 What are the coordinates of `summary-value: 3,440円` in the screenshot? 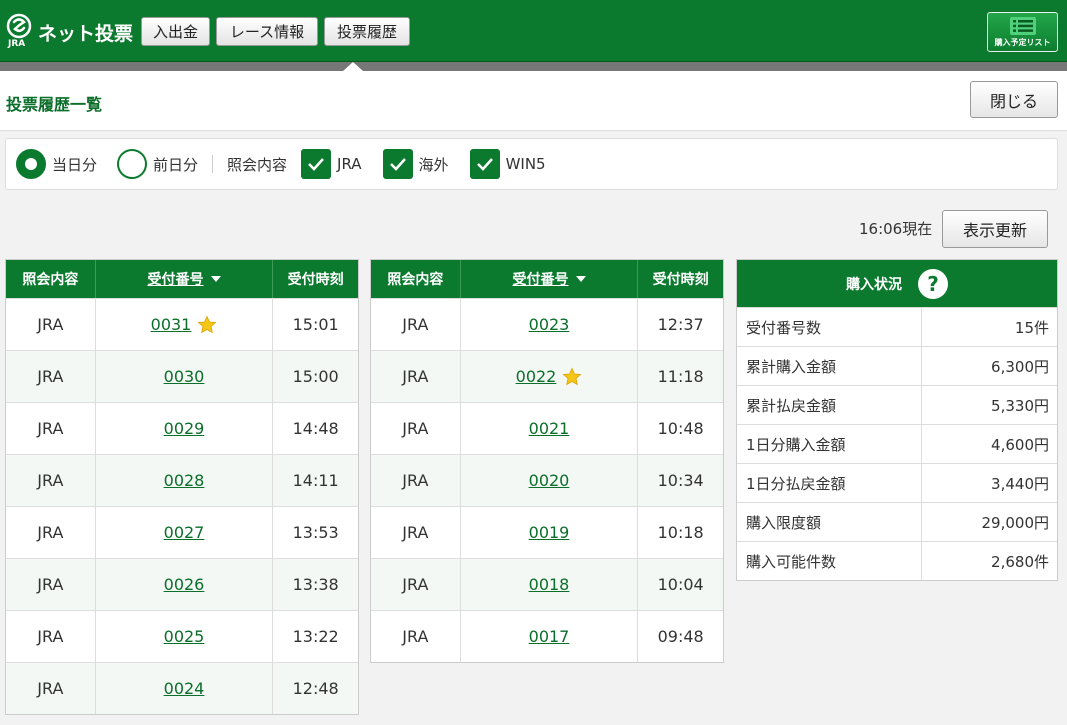 It's located at (1020, 483).